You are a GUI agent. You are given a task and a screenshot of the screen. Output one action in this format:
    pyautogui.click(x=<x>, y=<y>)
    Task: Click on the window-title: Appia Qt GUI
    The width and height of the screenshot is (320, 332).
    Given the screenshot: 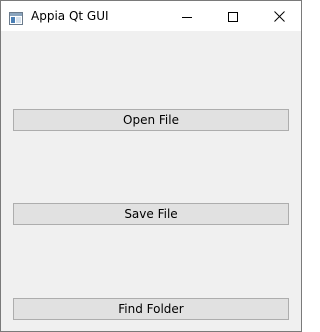 What is the action you would take?
    pyautogui.click(x=70, y=16)
    